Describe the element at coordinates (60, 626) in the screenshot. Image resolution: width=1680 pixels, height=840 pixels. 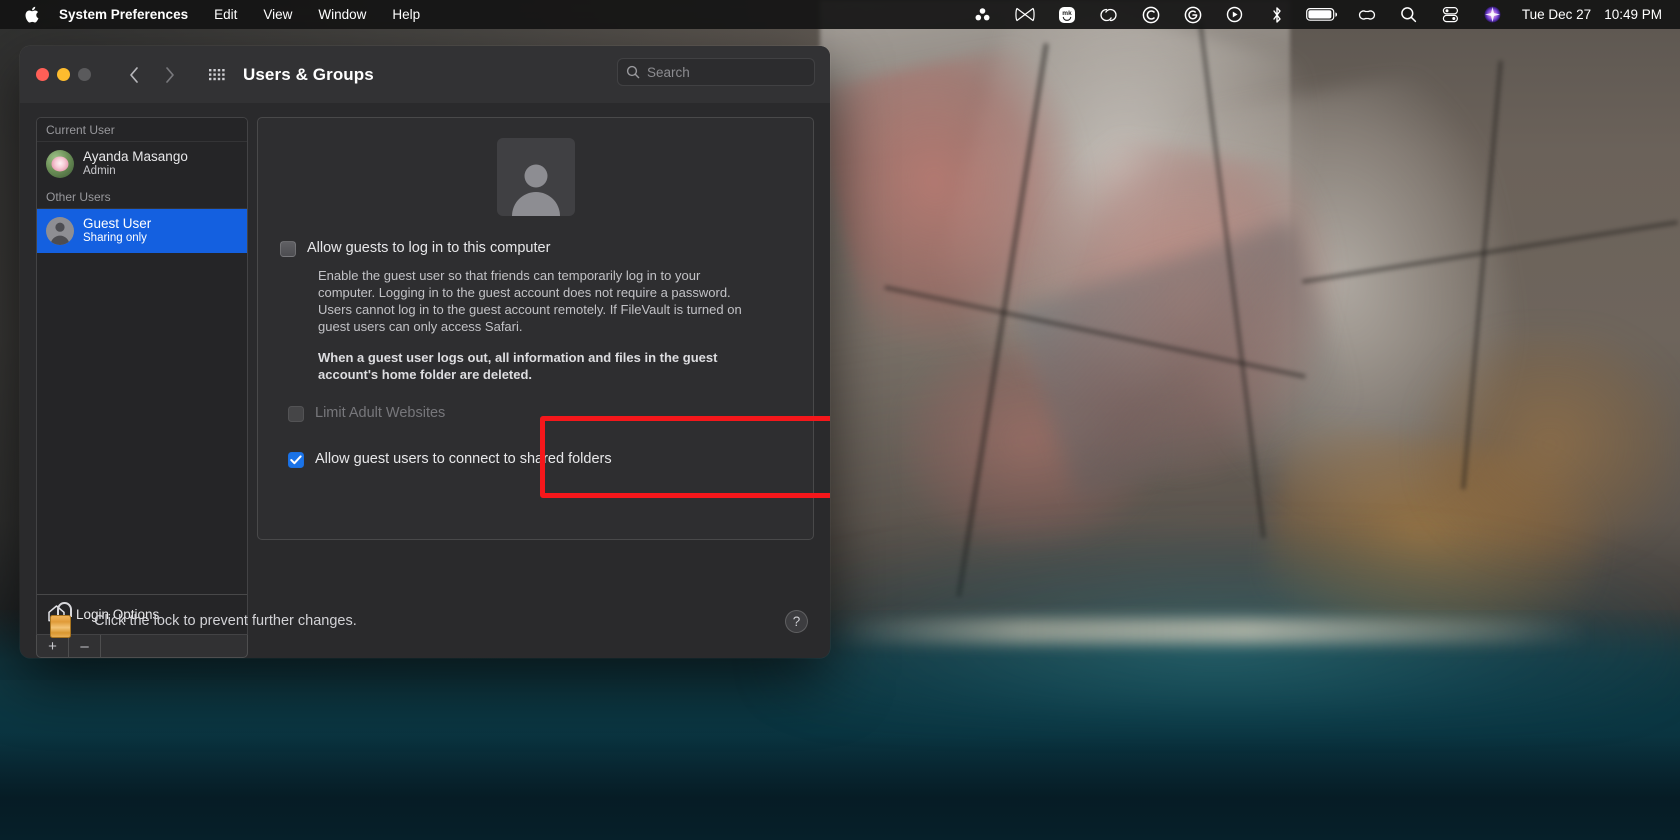
I see `padlock-body` at that location.